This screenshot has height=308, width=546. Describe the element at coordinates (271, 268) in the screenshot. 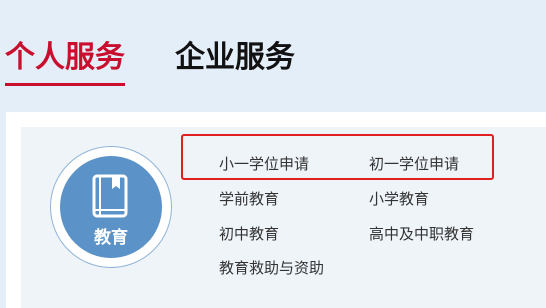

I see `link-education-aid: 教育救助与资助` at that location.